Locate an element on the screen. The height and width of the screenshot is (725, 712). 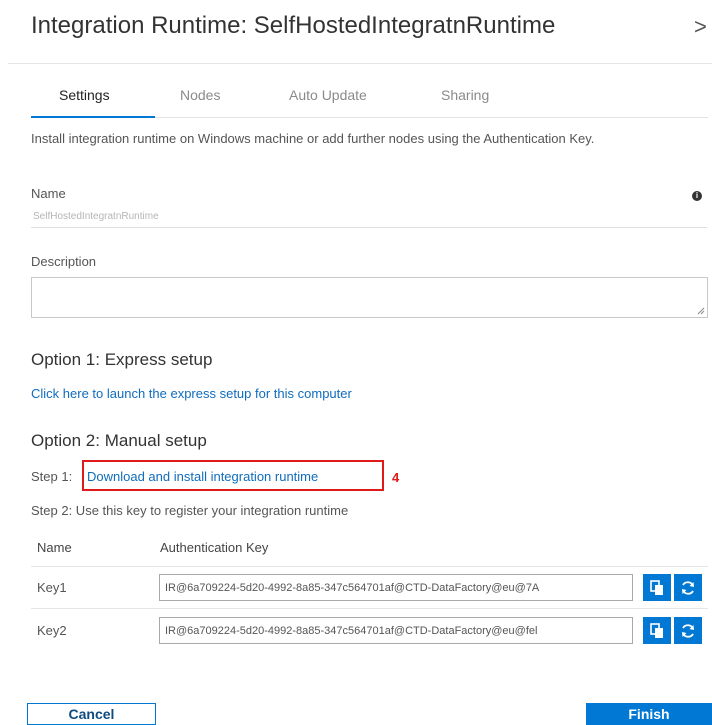
info-icon: i is located at coordinates (697, 196).